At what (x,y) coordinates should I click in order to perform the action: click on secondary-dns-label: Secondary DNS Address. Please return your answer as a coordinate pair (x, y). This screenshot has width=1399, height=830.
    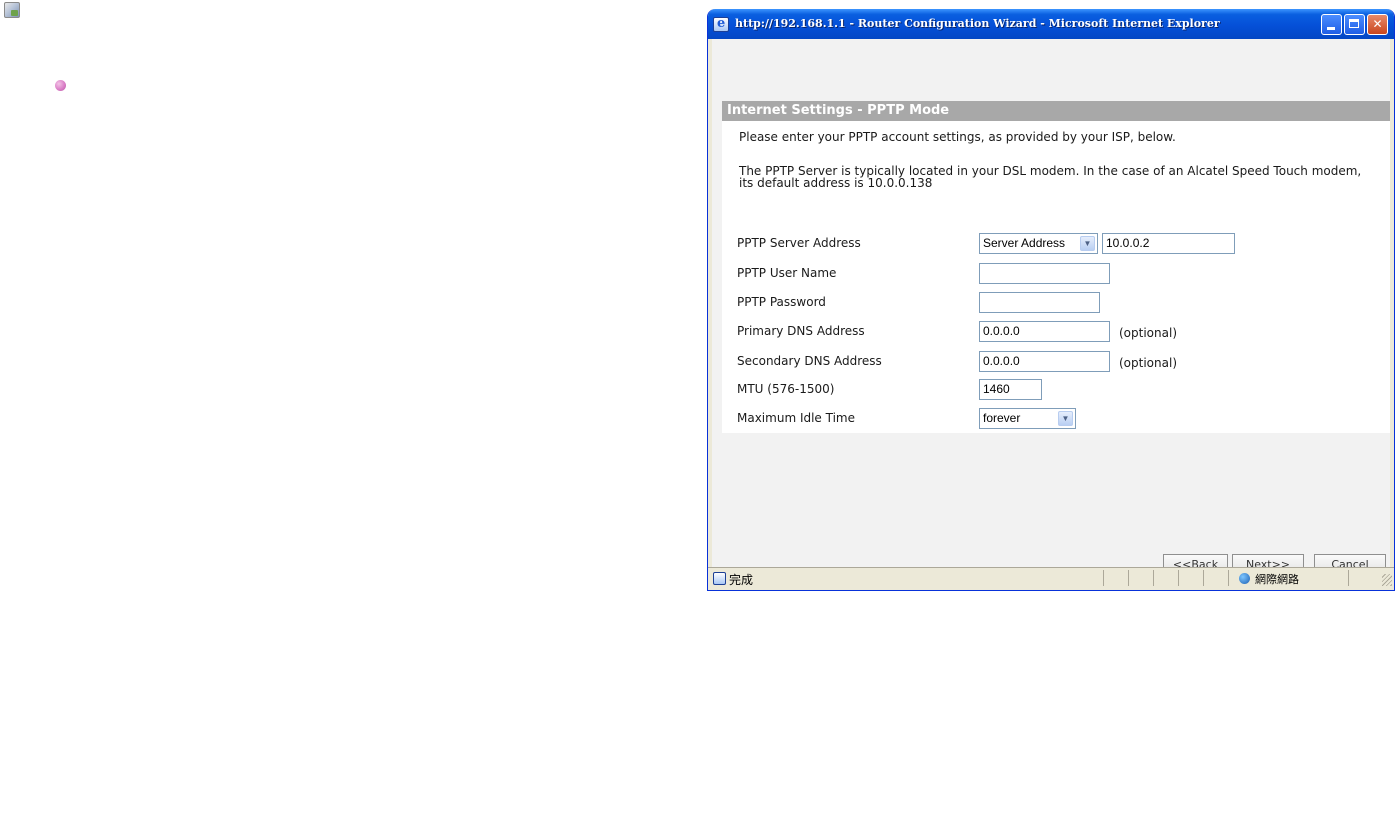
    Looking at the image, I should click on (809, 361).